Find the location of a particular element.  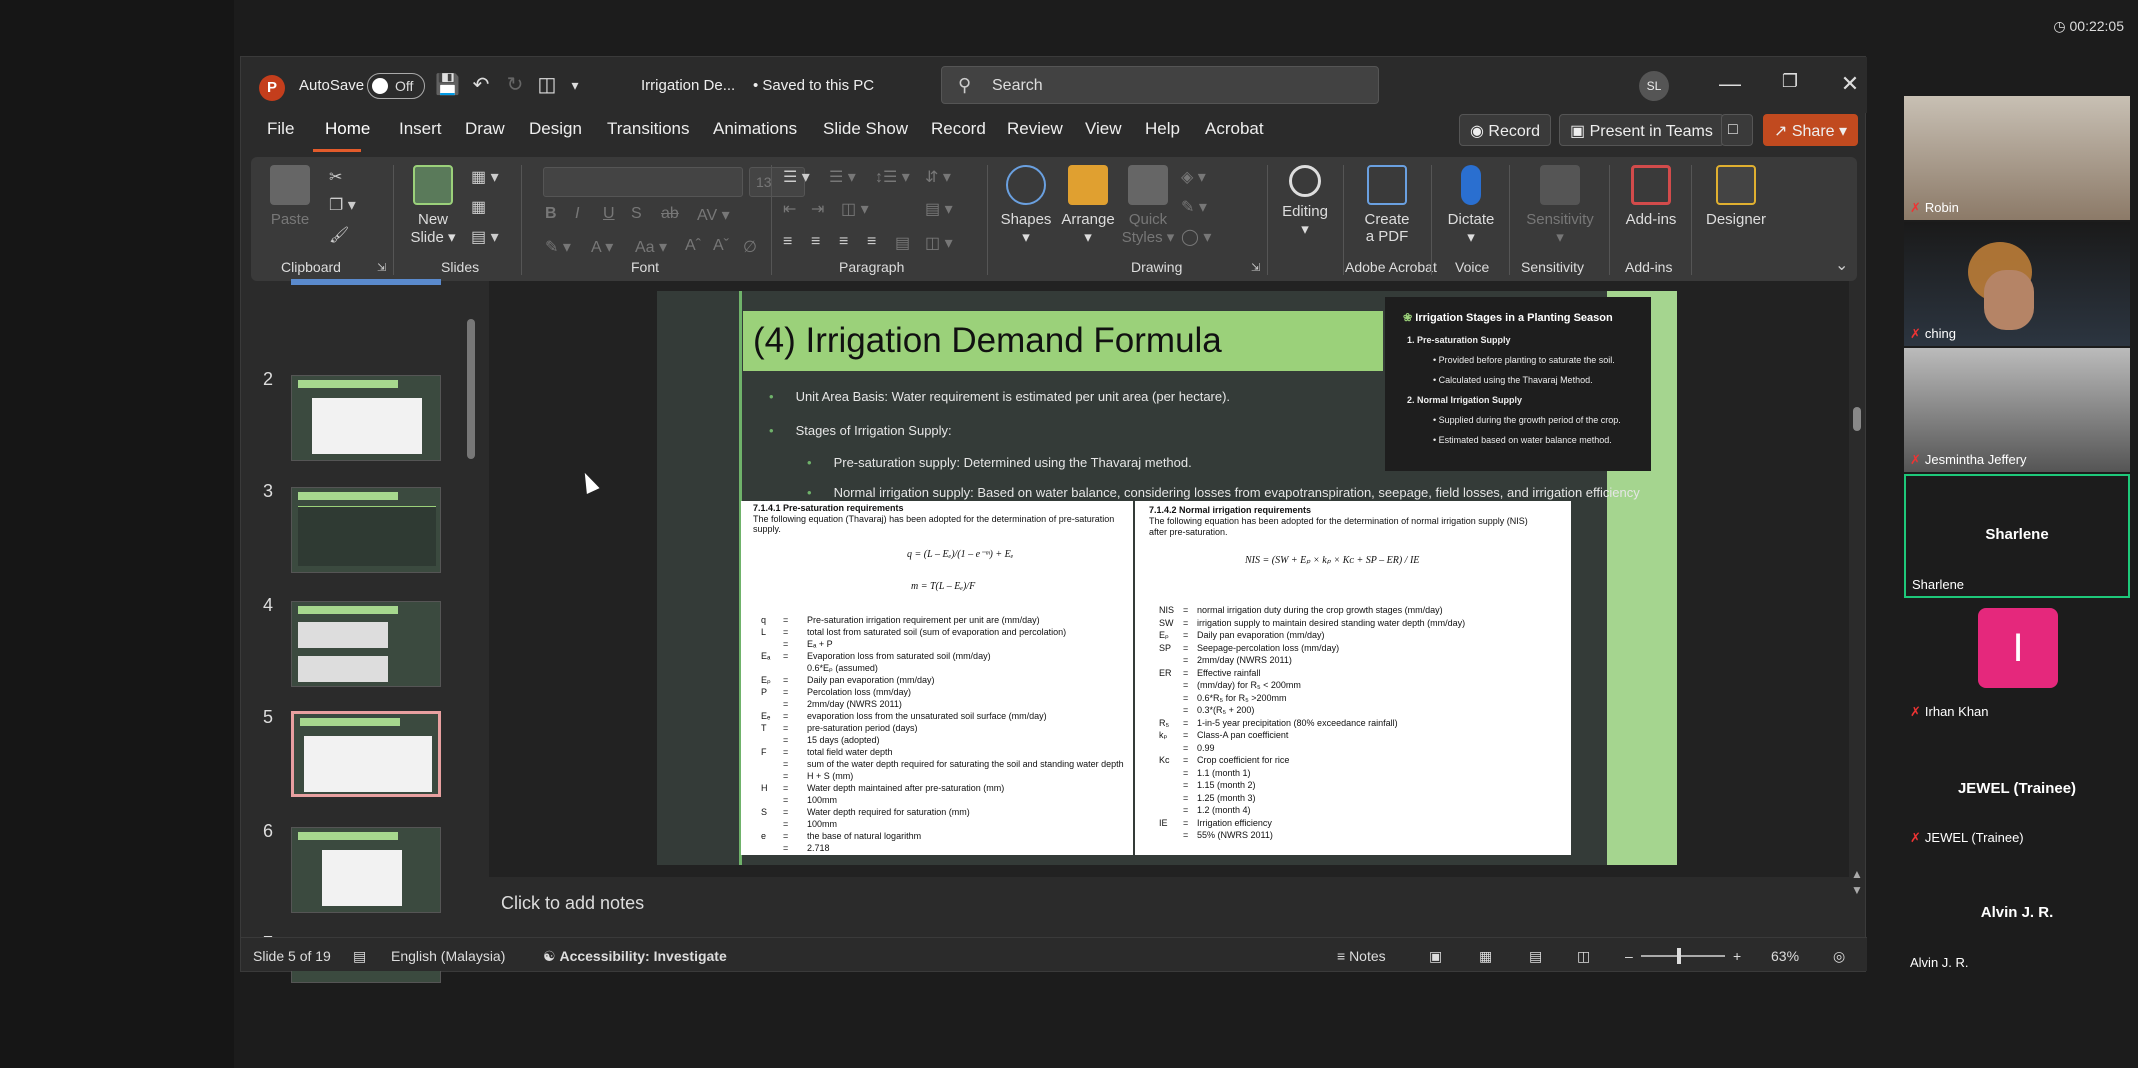

align-right-icon: ≡ is located at coordinates (843, 242).